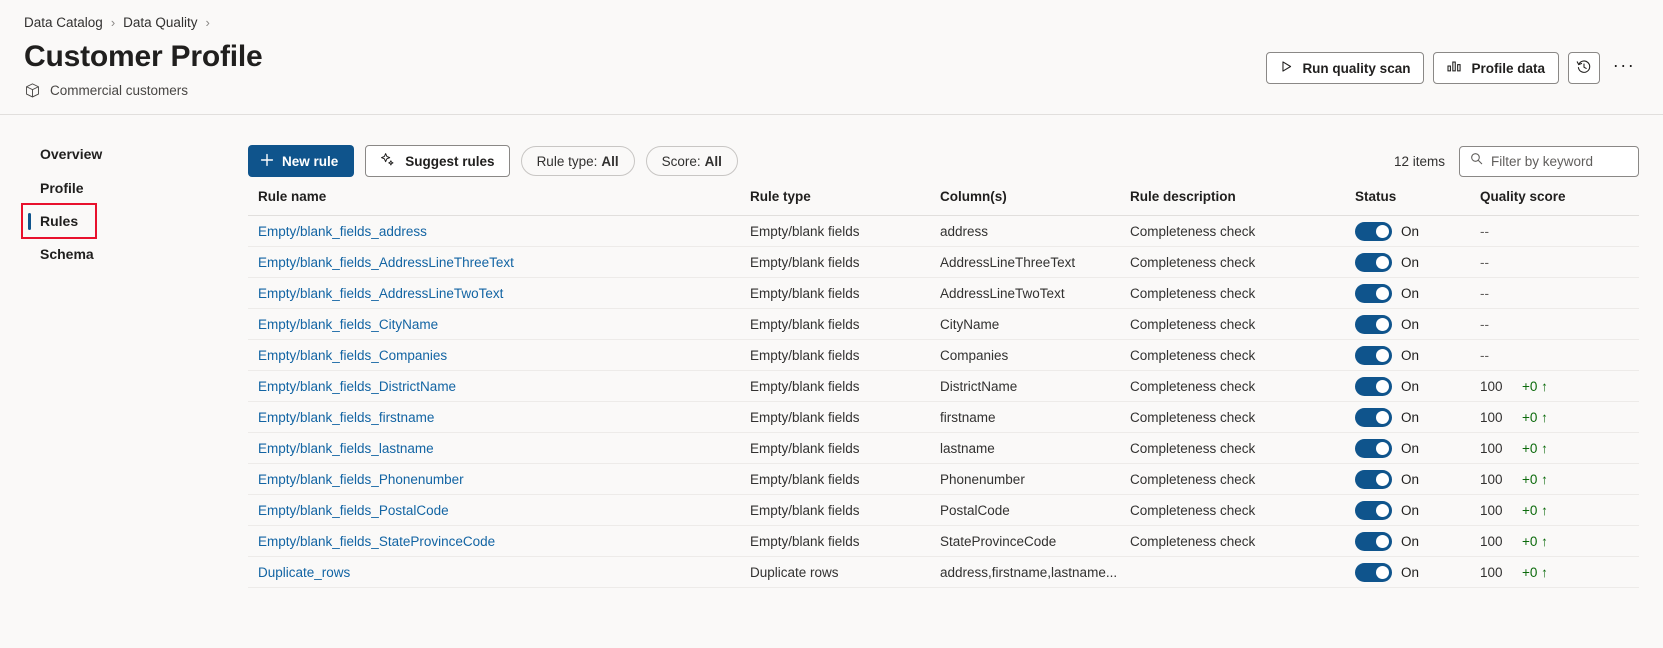 Image resolution: width=1663 pixels, height=648 pixels. Describe the element at coordinates (1035, 541) in the screenshot. I see `cell-columns: StateProvinceCode` at that location.